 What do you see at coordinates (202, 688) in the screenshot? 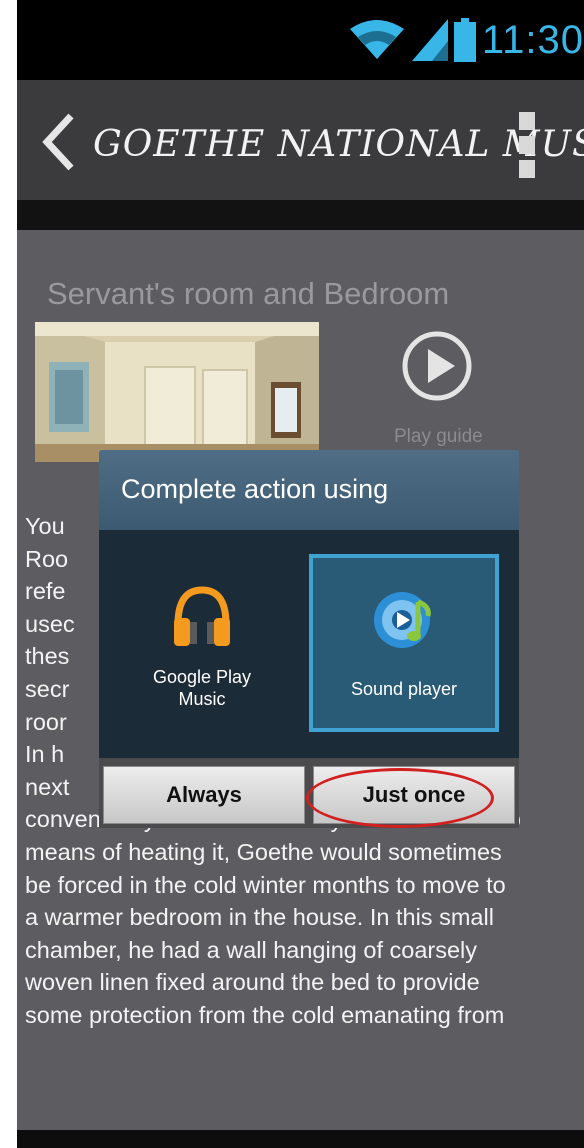
I see `app-option-label: Google Play Music` at bounding box center [202, 688].